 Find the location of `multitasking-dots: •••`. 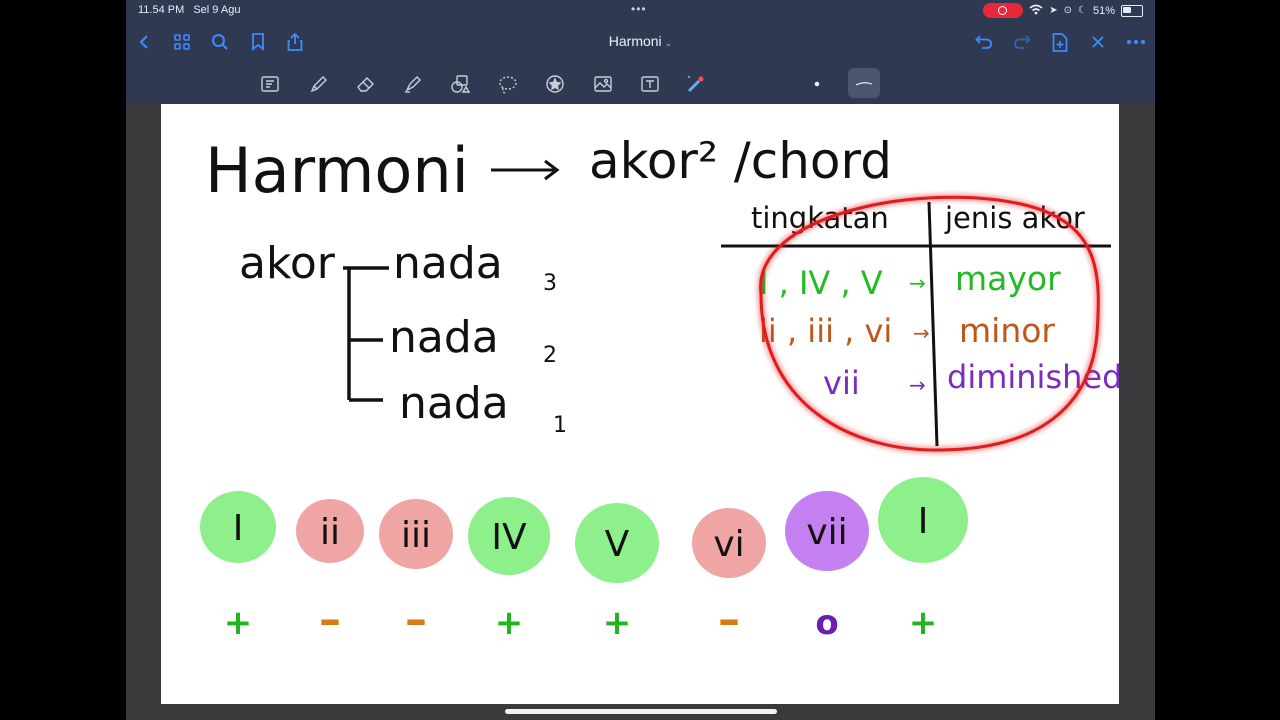

multitasking-dots: ••• is located at coordinates (639, 9).